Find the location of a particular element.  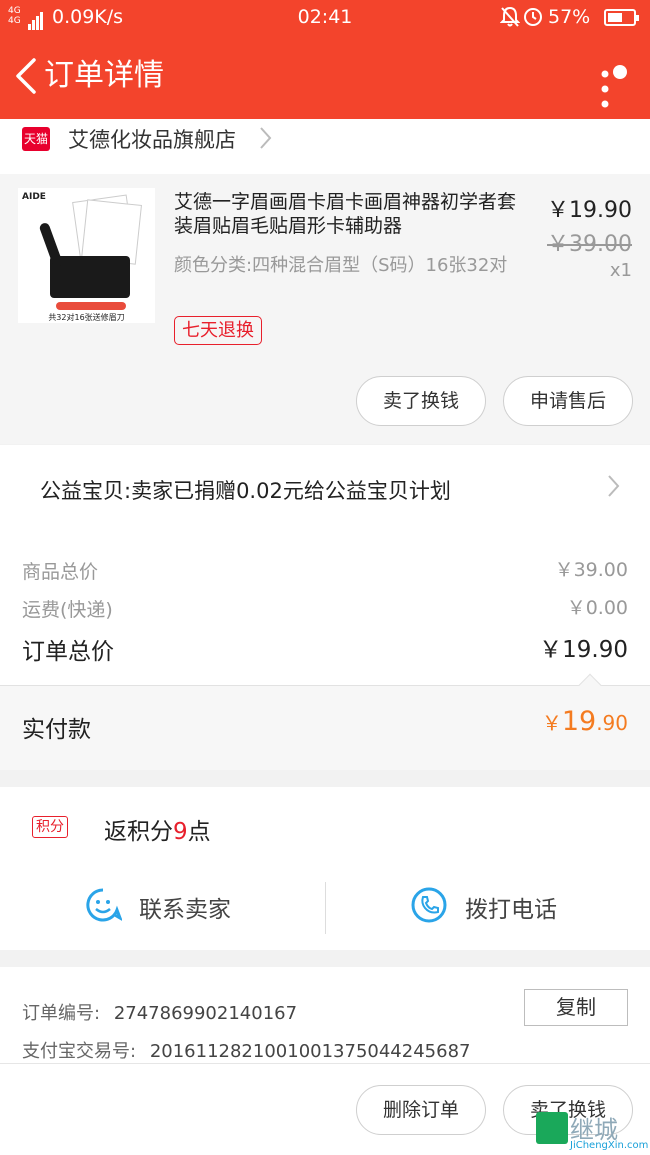

more-dot is located at coordinates (605, 104).